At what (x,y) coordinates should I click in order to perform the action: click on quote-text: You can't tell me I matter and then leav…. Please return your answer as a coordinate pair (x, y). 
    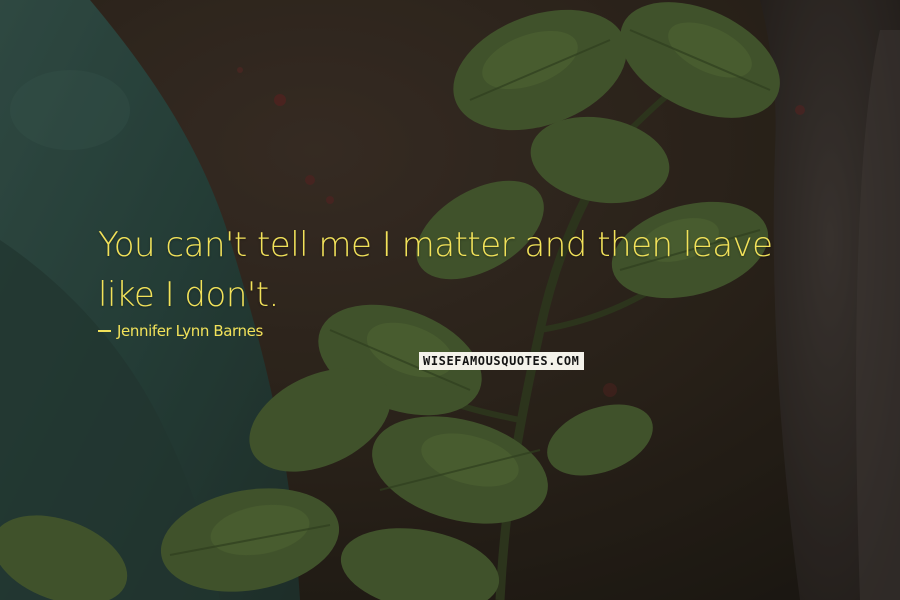
    Looking at the image, I should click on (435, 270).